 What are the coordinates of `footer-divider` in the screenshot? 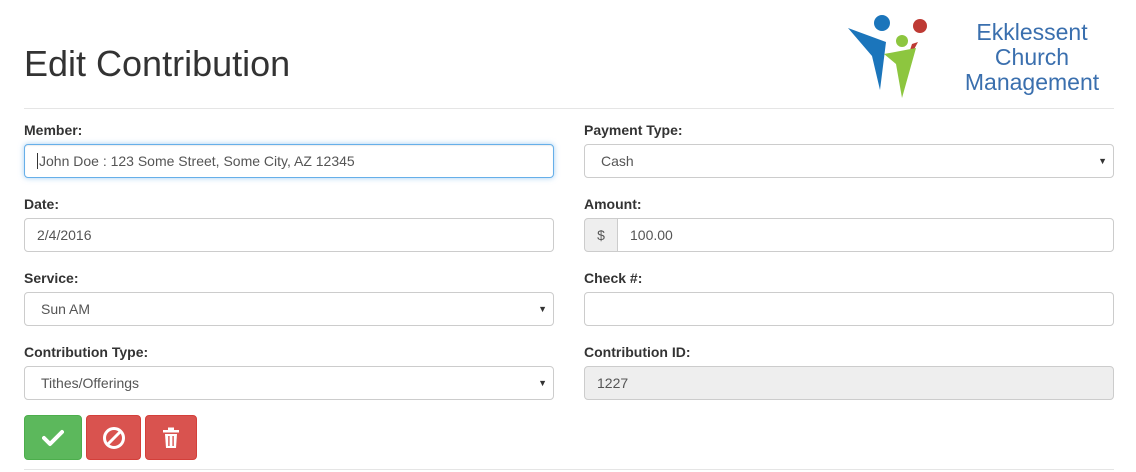 It's located at (569, 469).